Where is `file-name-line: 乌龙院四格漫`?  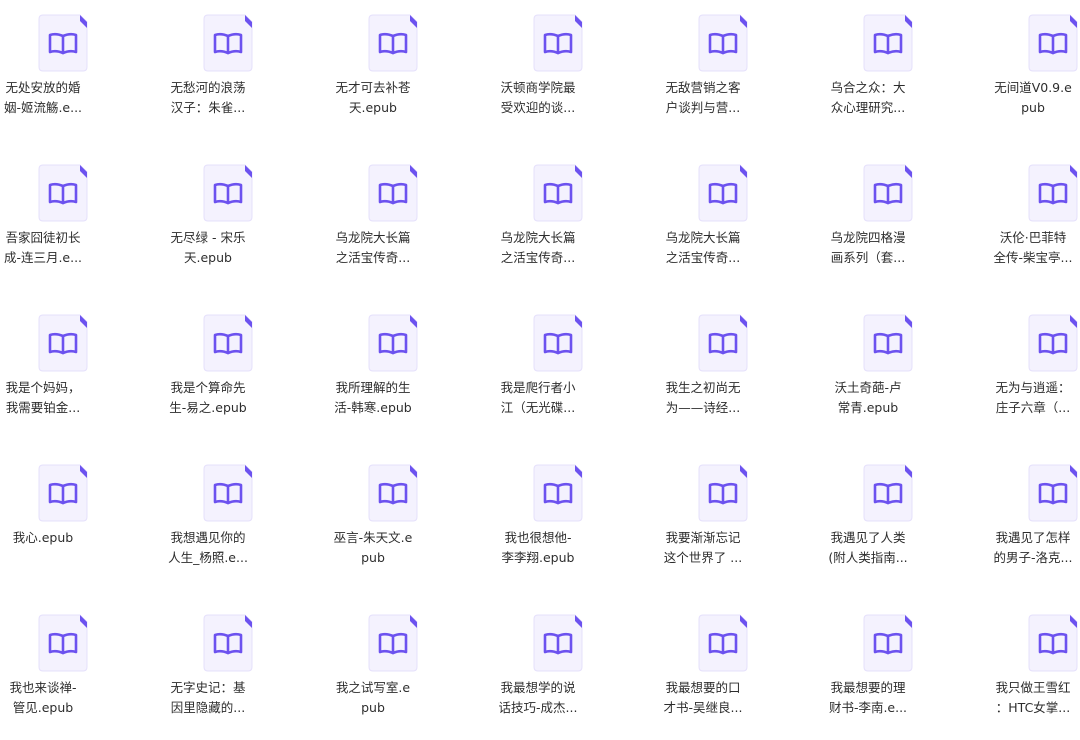 file-name-line: 乌龙院四格漫 is located at coordinates (868, 237).